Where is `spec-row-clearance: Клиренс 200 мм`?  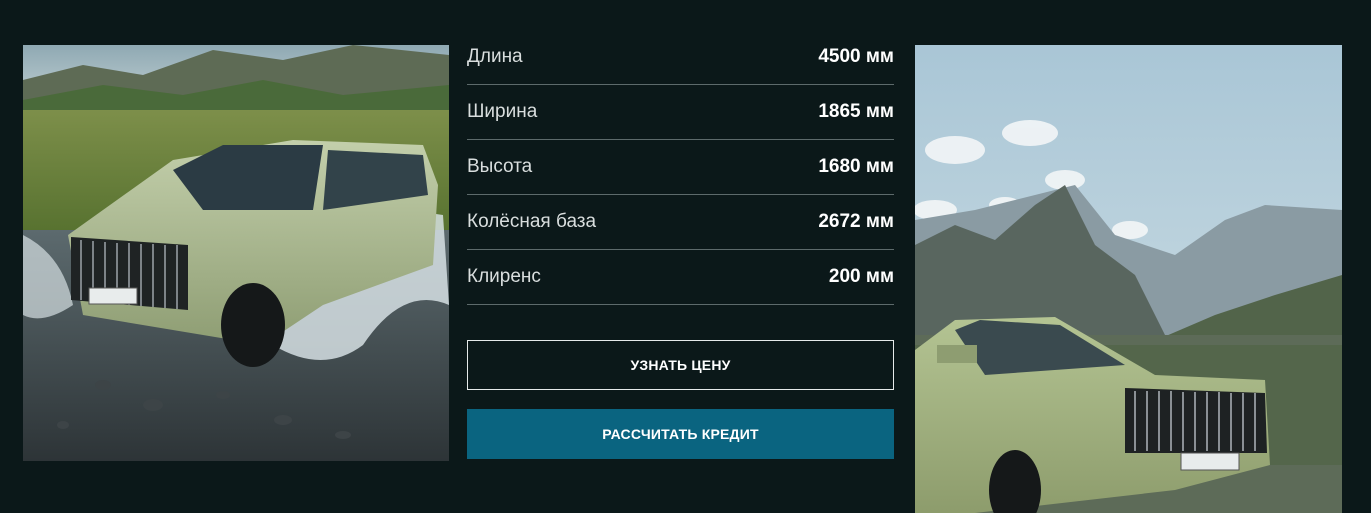
spec-row-clearance: Клиренс 200 мм is located at coordinates (680, 277).